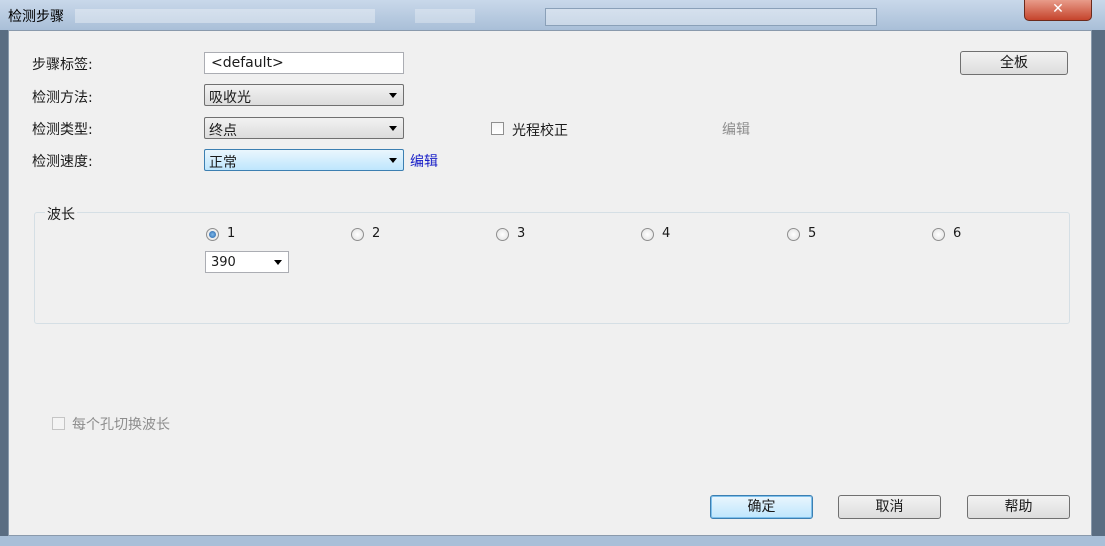  Describe the element at coordinates (61, 214) in the screenshot. I see `wavelength-group-title: 波长` at that location.